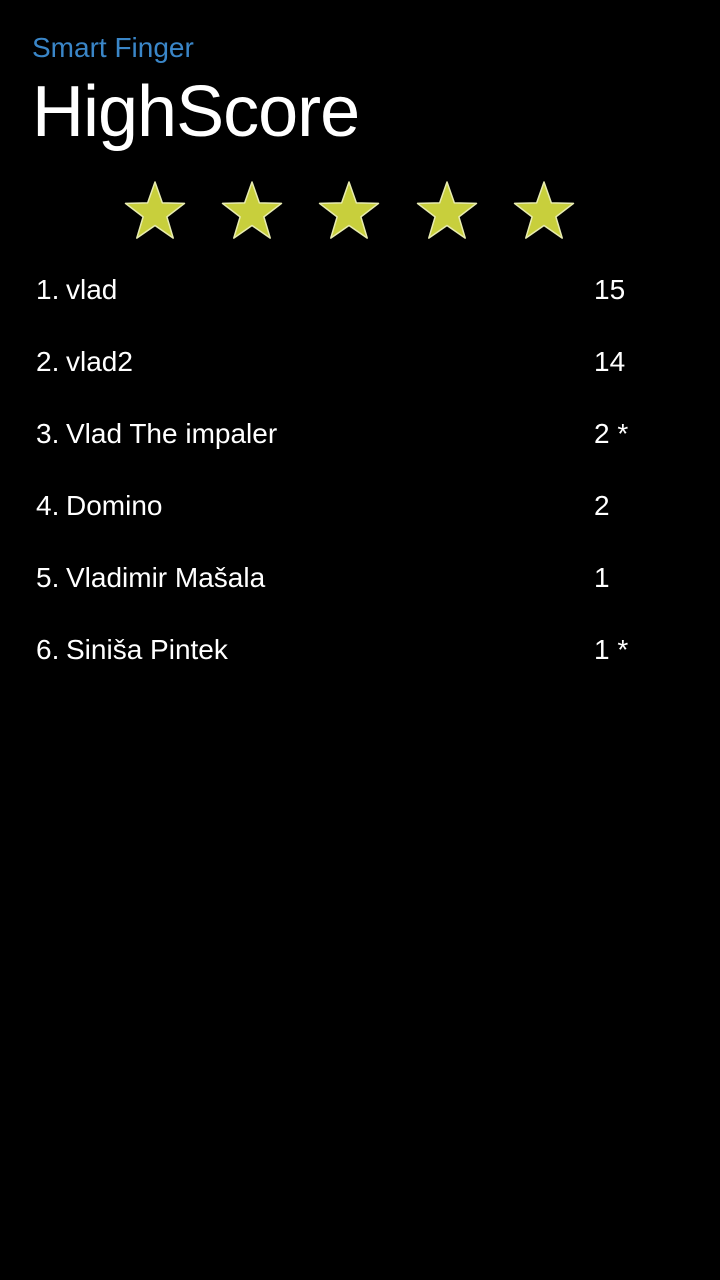 This screenshot has height=1280, width=720. Describe the element at coordinates (48, 577) in the screenshot. I see `rank-label: 5.` at that location.